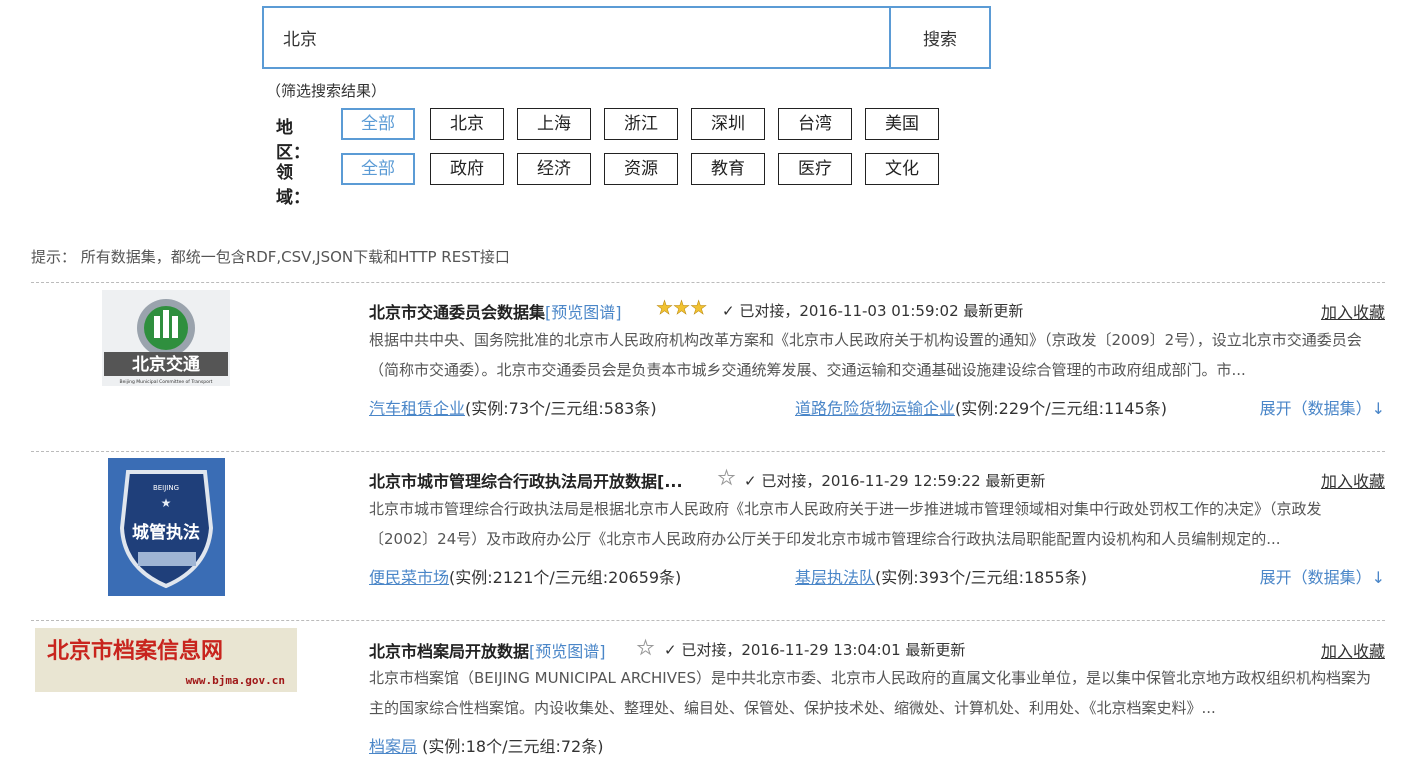  What do you see at coordinates (525, 577) in the screenshot?
I see `dataset-stat: 便民菜市场(实例:2121个/三元组:20659条)` at bounding box center [525, 577].